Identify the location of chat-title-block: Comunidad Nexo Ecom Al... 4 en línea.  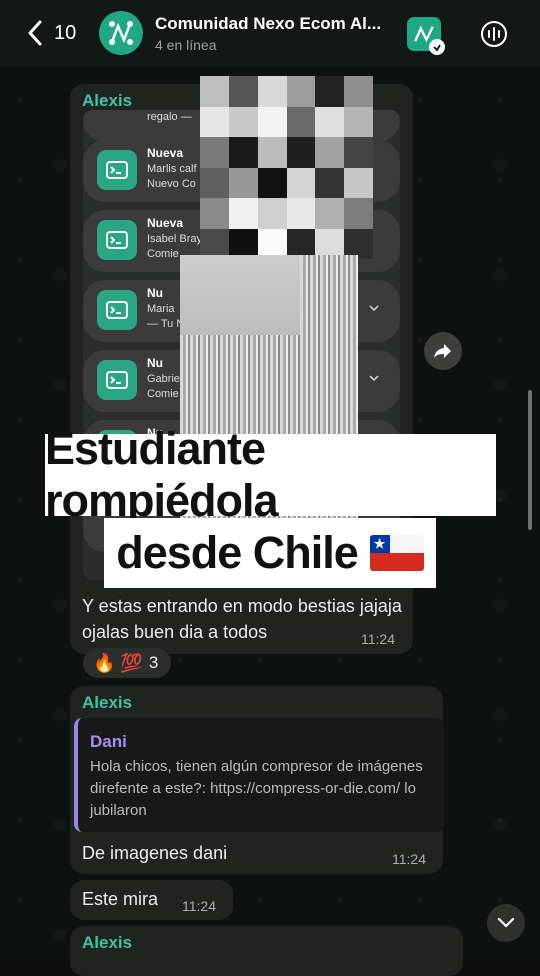
(275, 33).